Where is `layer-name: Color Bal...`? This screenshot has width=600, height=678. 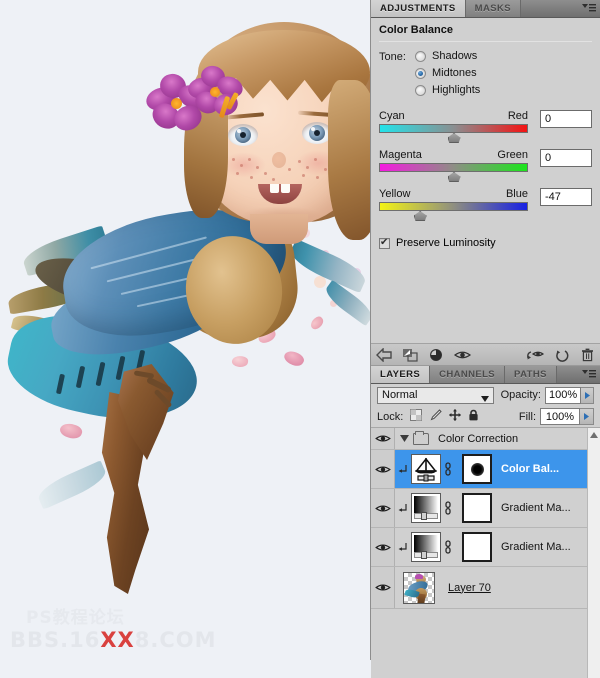 layer-name: Color Bal... is located at coordinates (530, 469).